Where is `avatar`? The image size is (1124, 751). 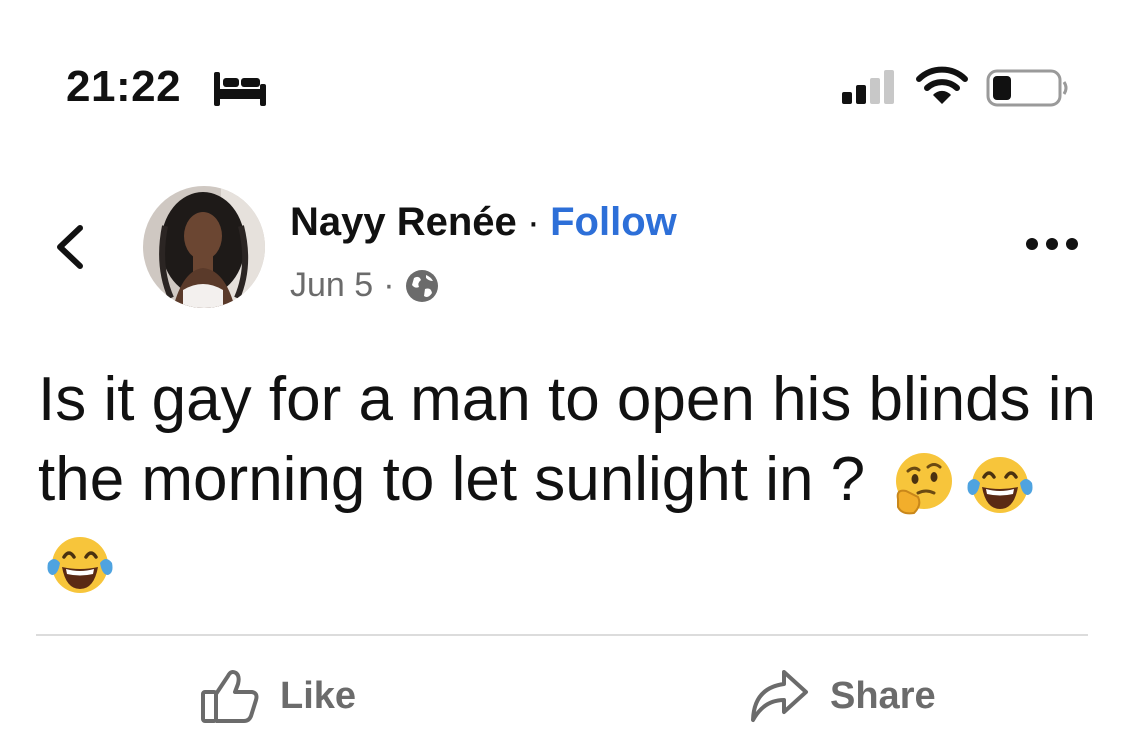 avatar is located at coordinates (204, 247).